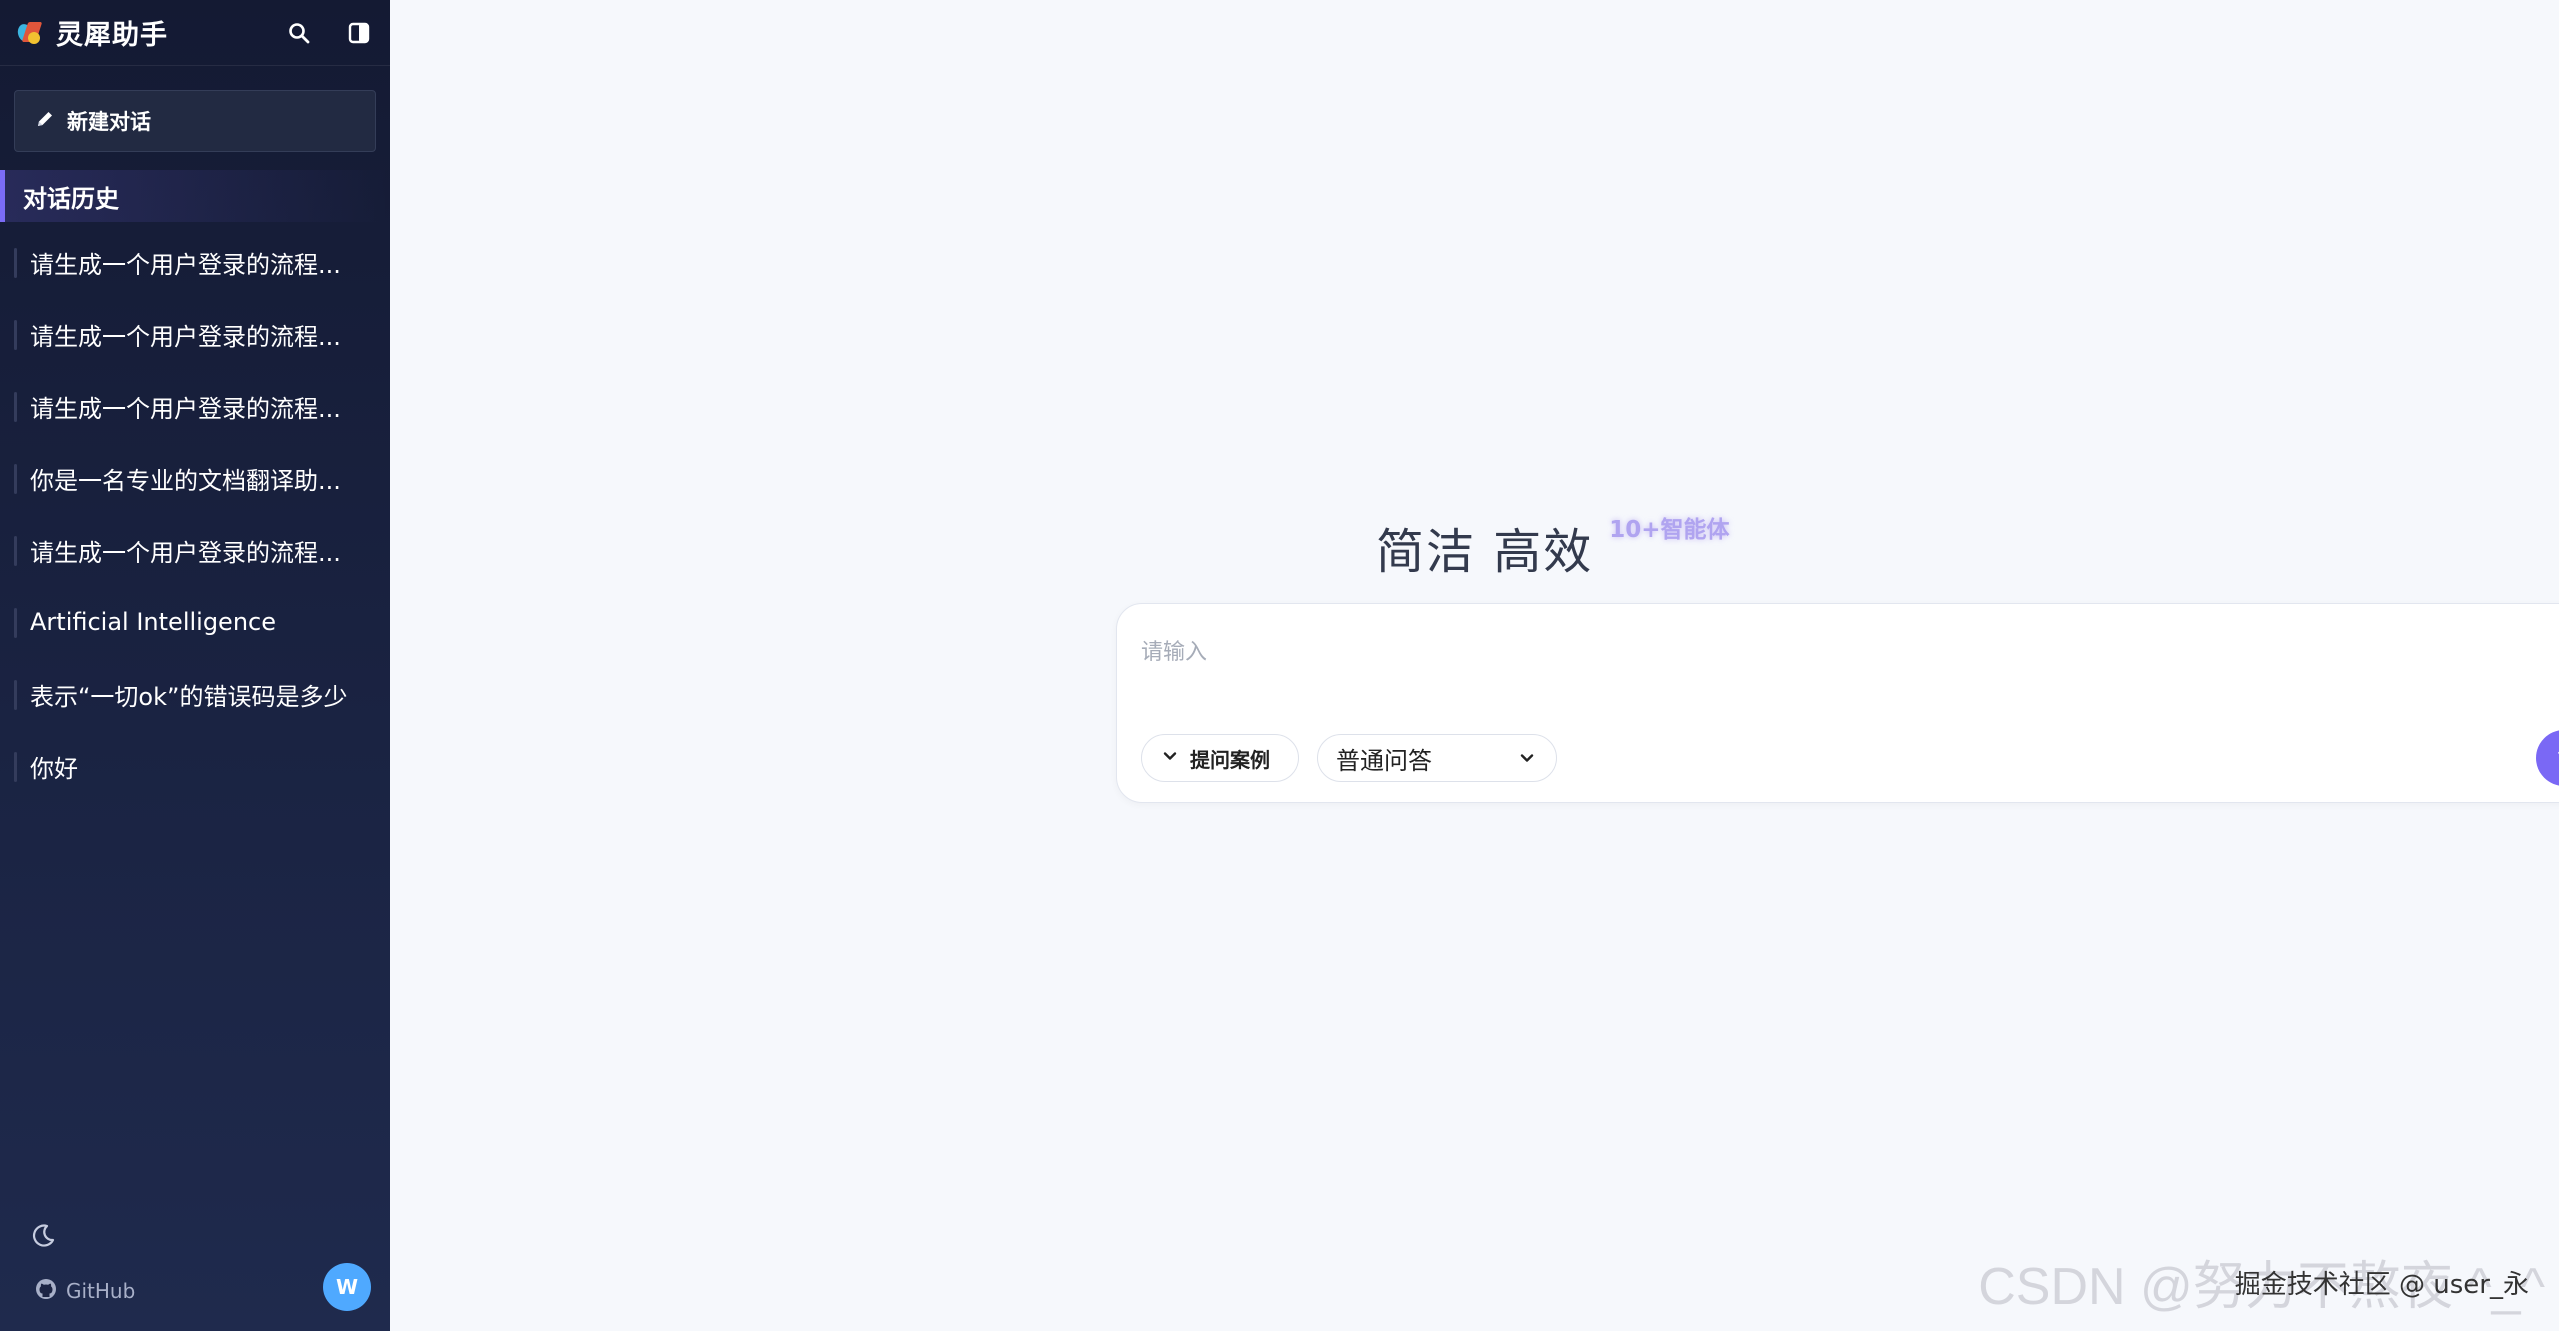  Describe the element at coordinates (195, 766) in the screenshot. I see `history-item: 你好` at that location.